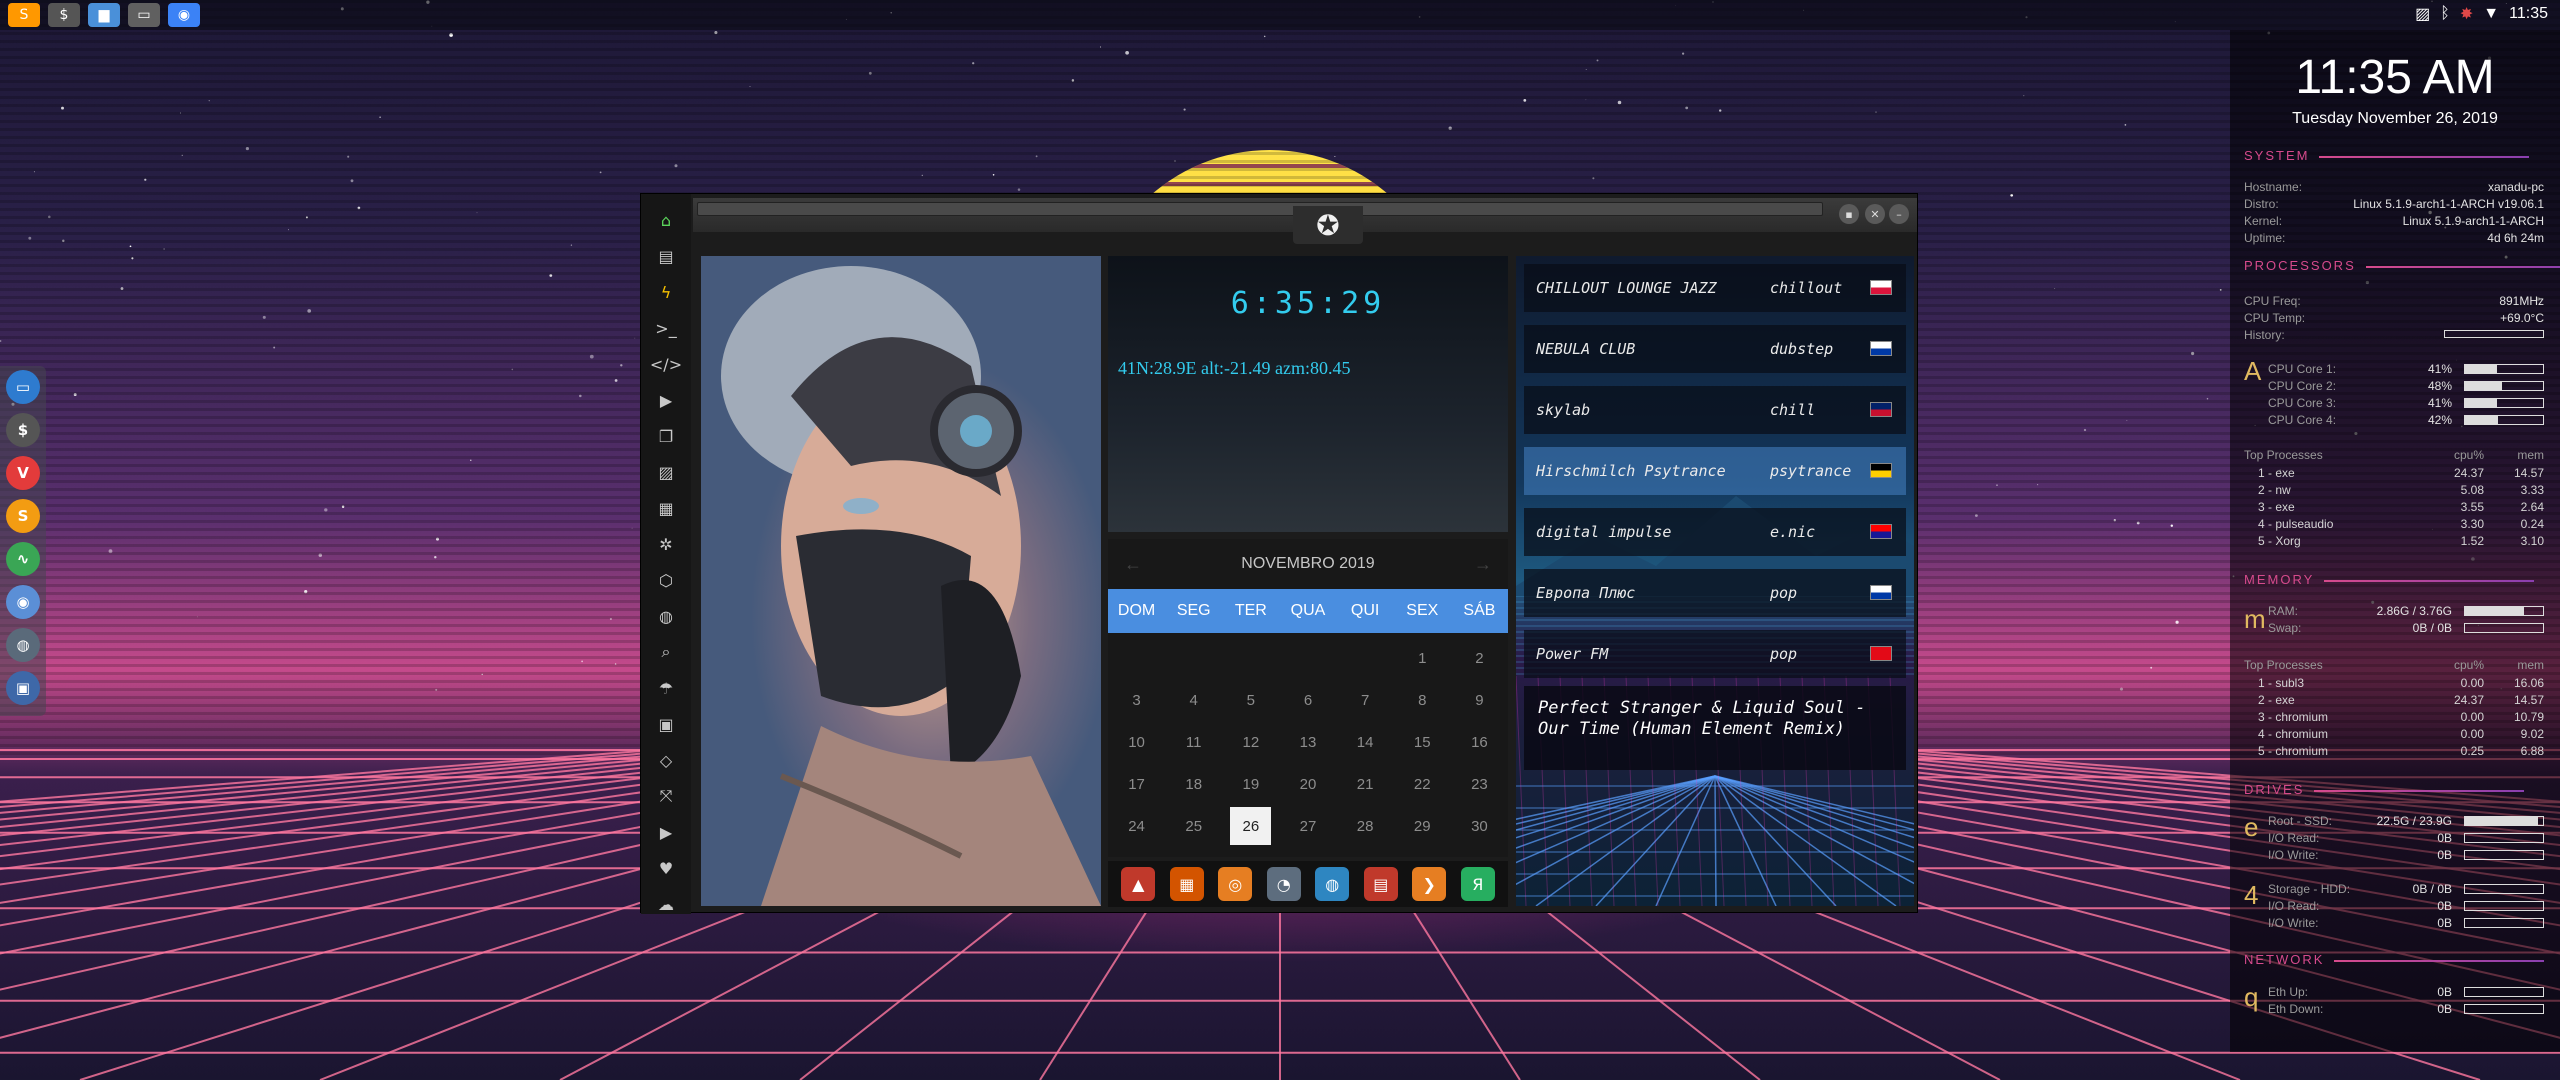  Describe the element at coordinates (2283, 455) in the screenshot. I see `top-title: Top Processes` at that location.